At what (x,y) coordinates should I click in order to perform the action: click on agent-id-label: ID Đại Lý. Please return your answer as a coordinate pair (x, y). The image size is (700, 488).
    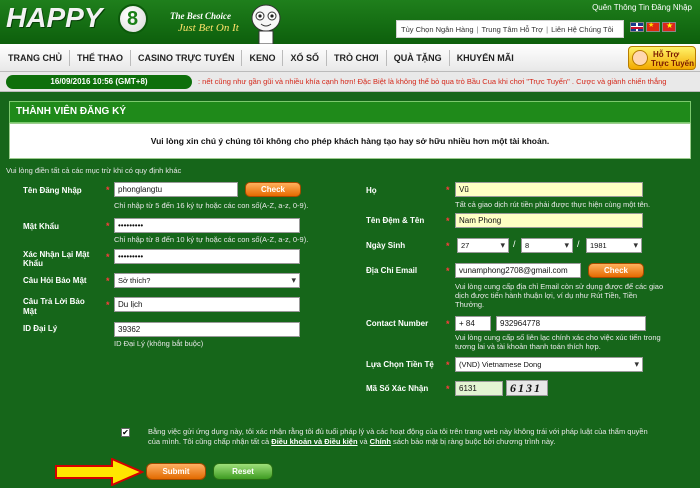
    Looking at the image, I should click on (40, 328).